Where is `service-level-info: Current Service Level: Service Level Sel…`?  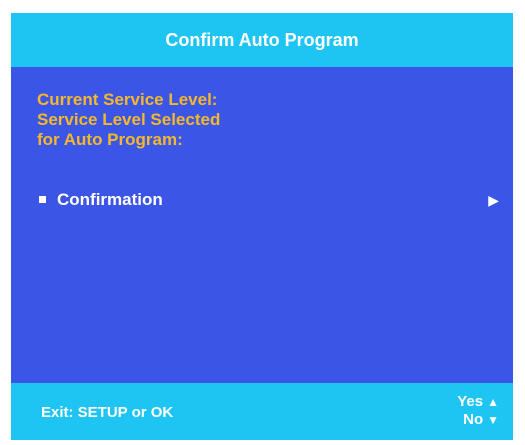 service-level-info: Current Service Level: Service Level Sel… is located at coordinates (128, 120).